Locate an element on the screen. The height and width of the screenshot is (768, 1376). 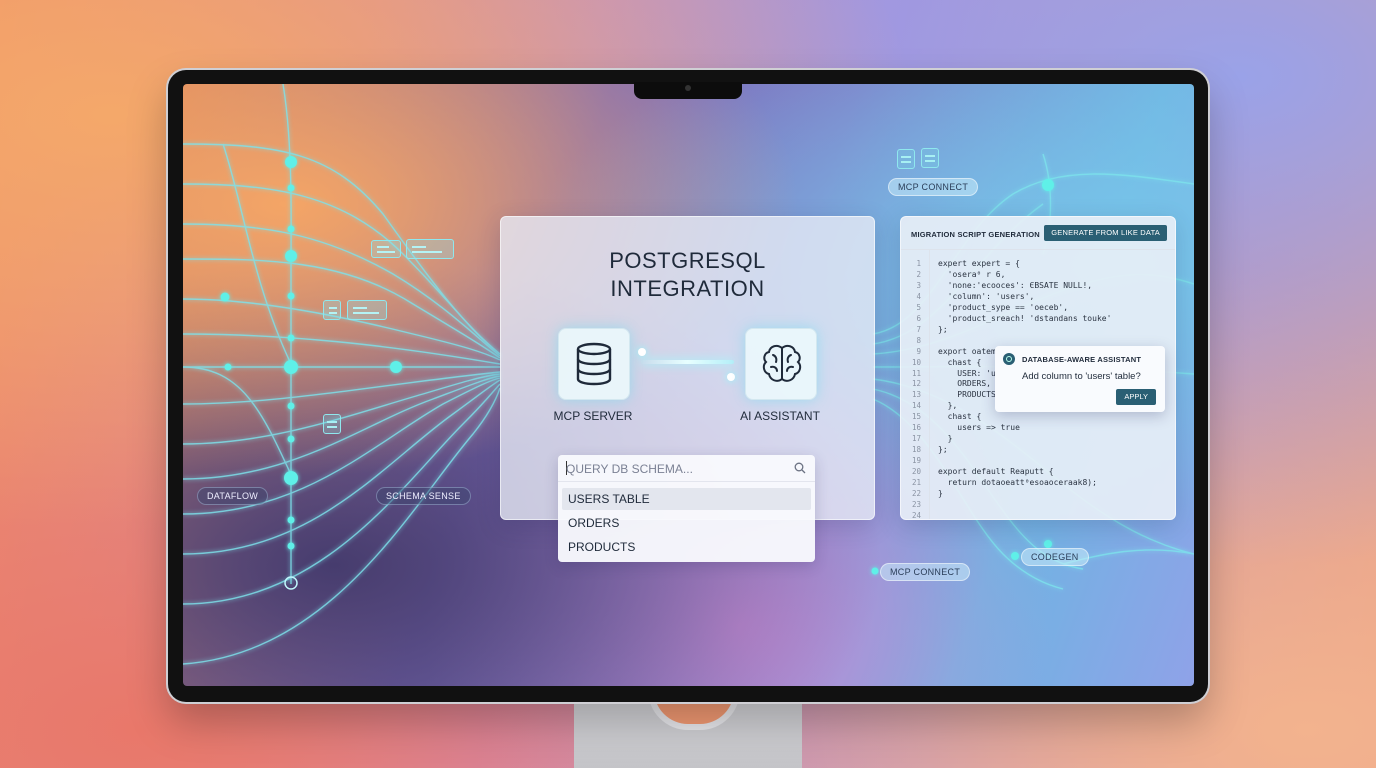
line-number: 23 is located at coordinates (916, 504).